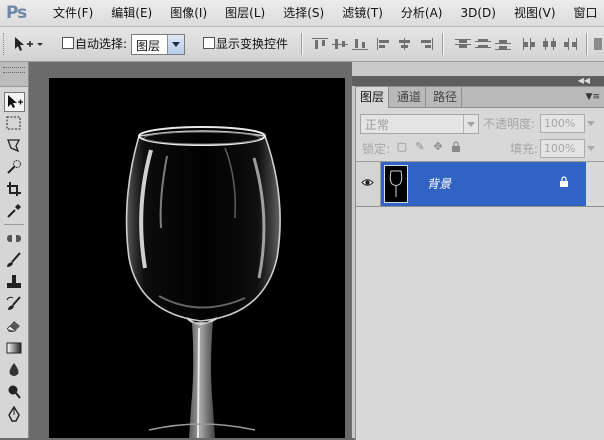  I want to click on healing-icon, so click(14, 238).